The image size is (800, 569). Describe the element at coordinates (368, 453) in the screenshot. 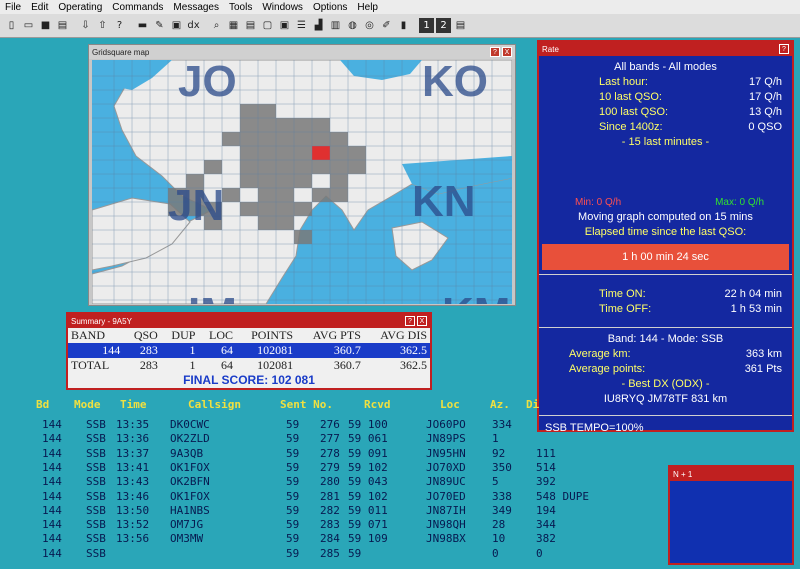

I see `log-rcvd: 59 091` at that location.